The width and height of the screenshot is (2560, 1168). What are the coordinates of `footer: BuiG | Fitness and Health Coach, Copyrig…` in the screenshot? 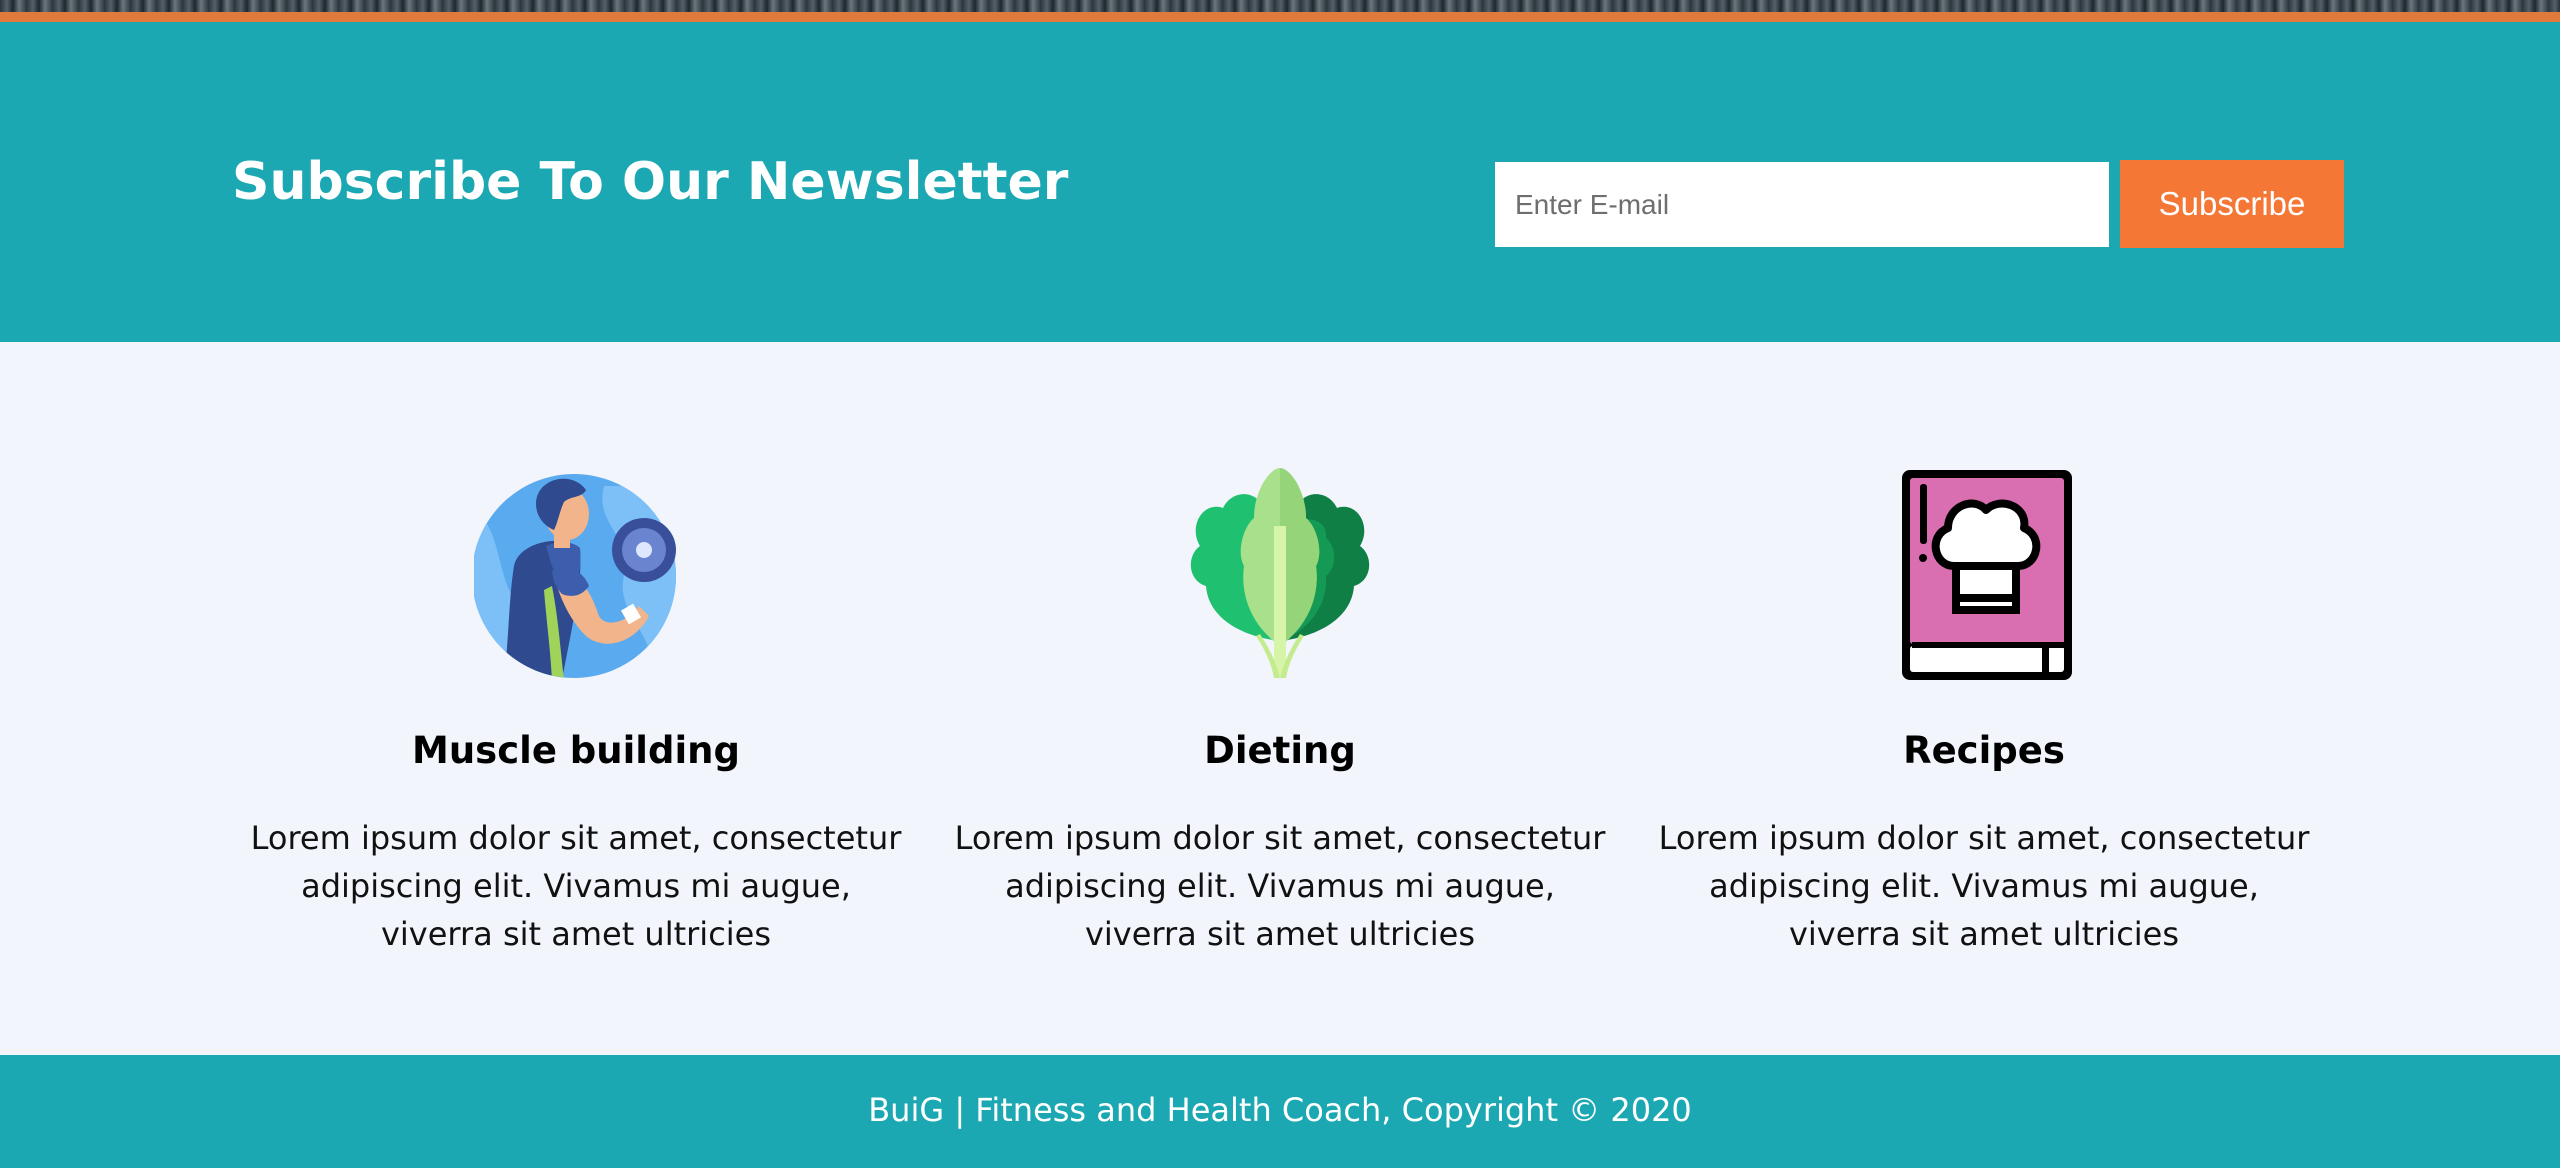 It's located at (1280, 1111).